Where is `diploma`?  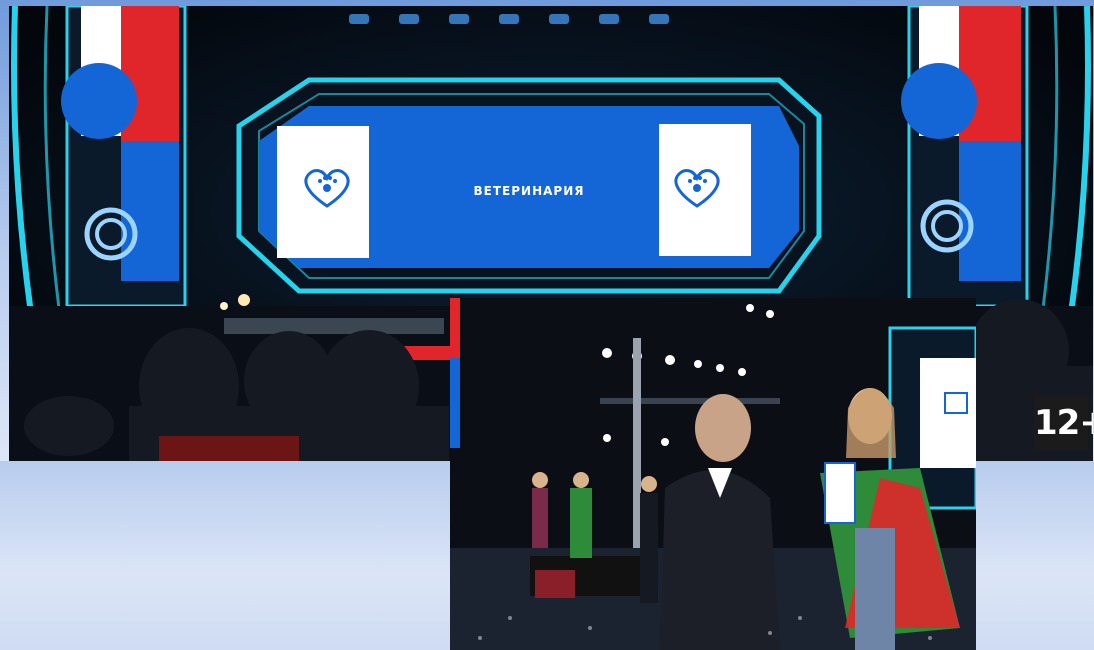 diploma is located at coordinates (840, 493).